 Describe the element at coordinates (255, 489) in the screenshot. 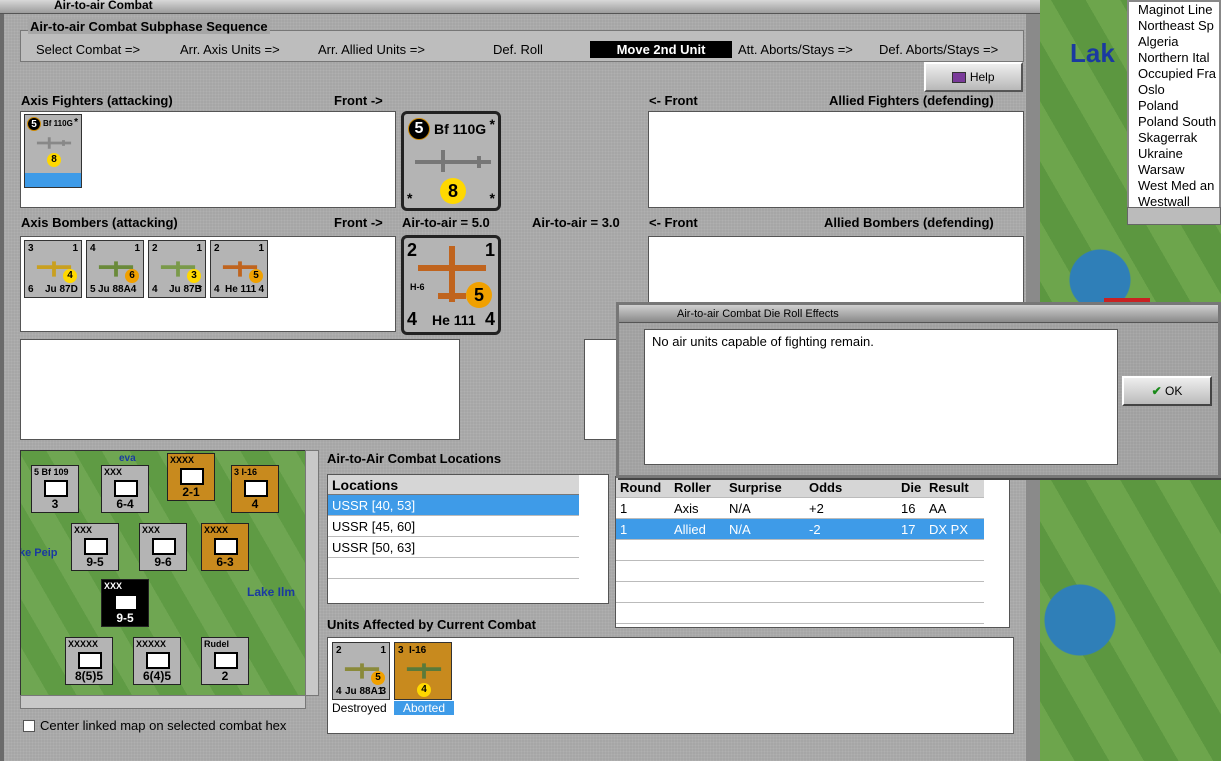

I see `map-unit-counter: 3 I-16 4` at that location.